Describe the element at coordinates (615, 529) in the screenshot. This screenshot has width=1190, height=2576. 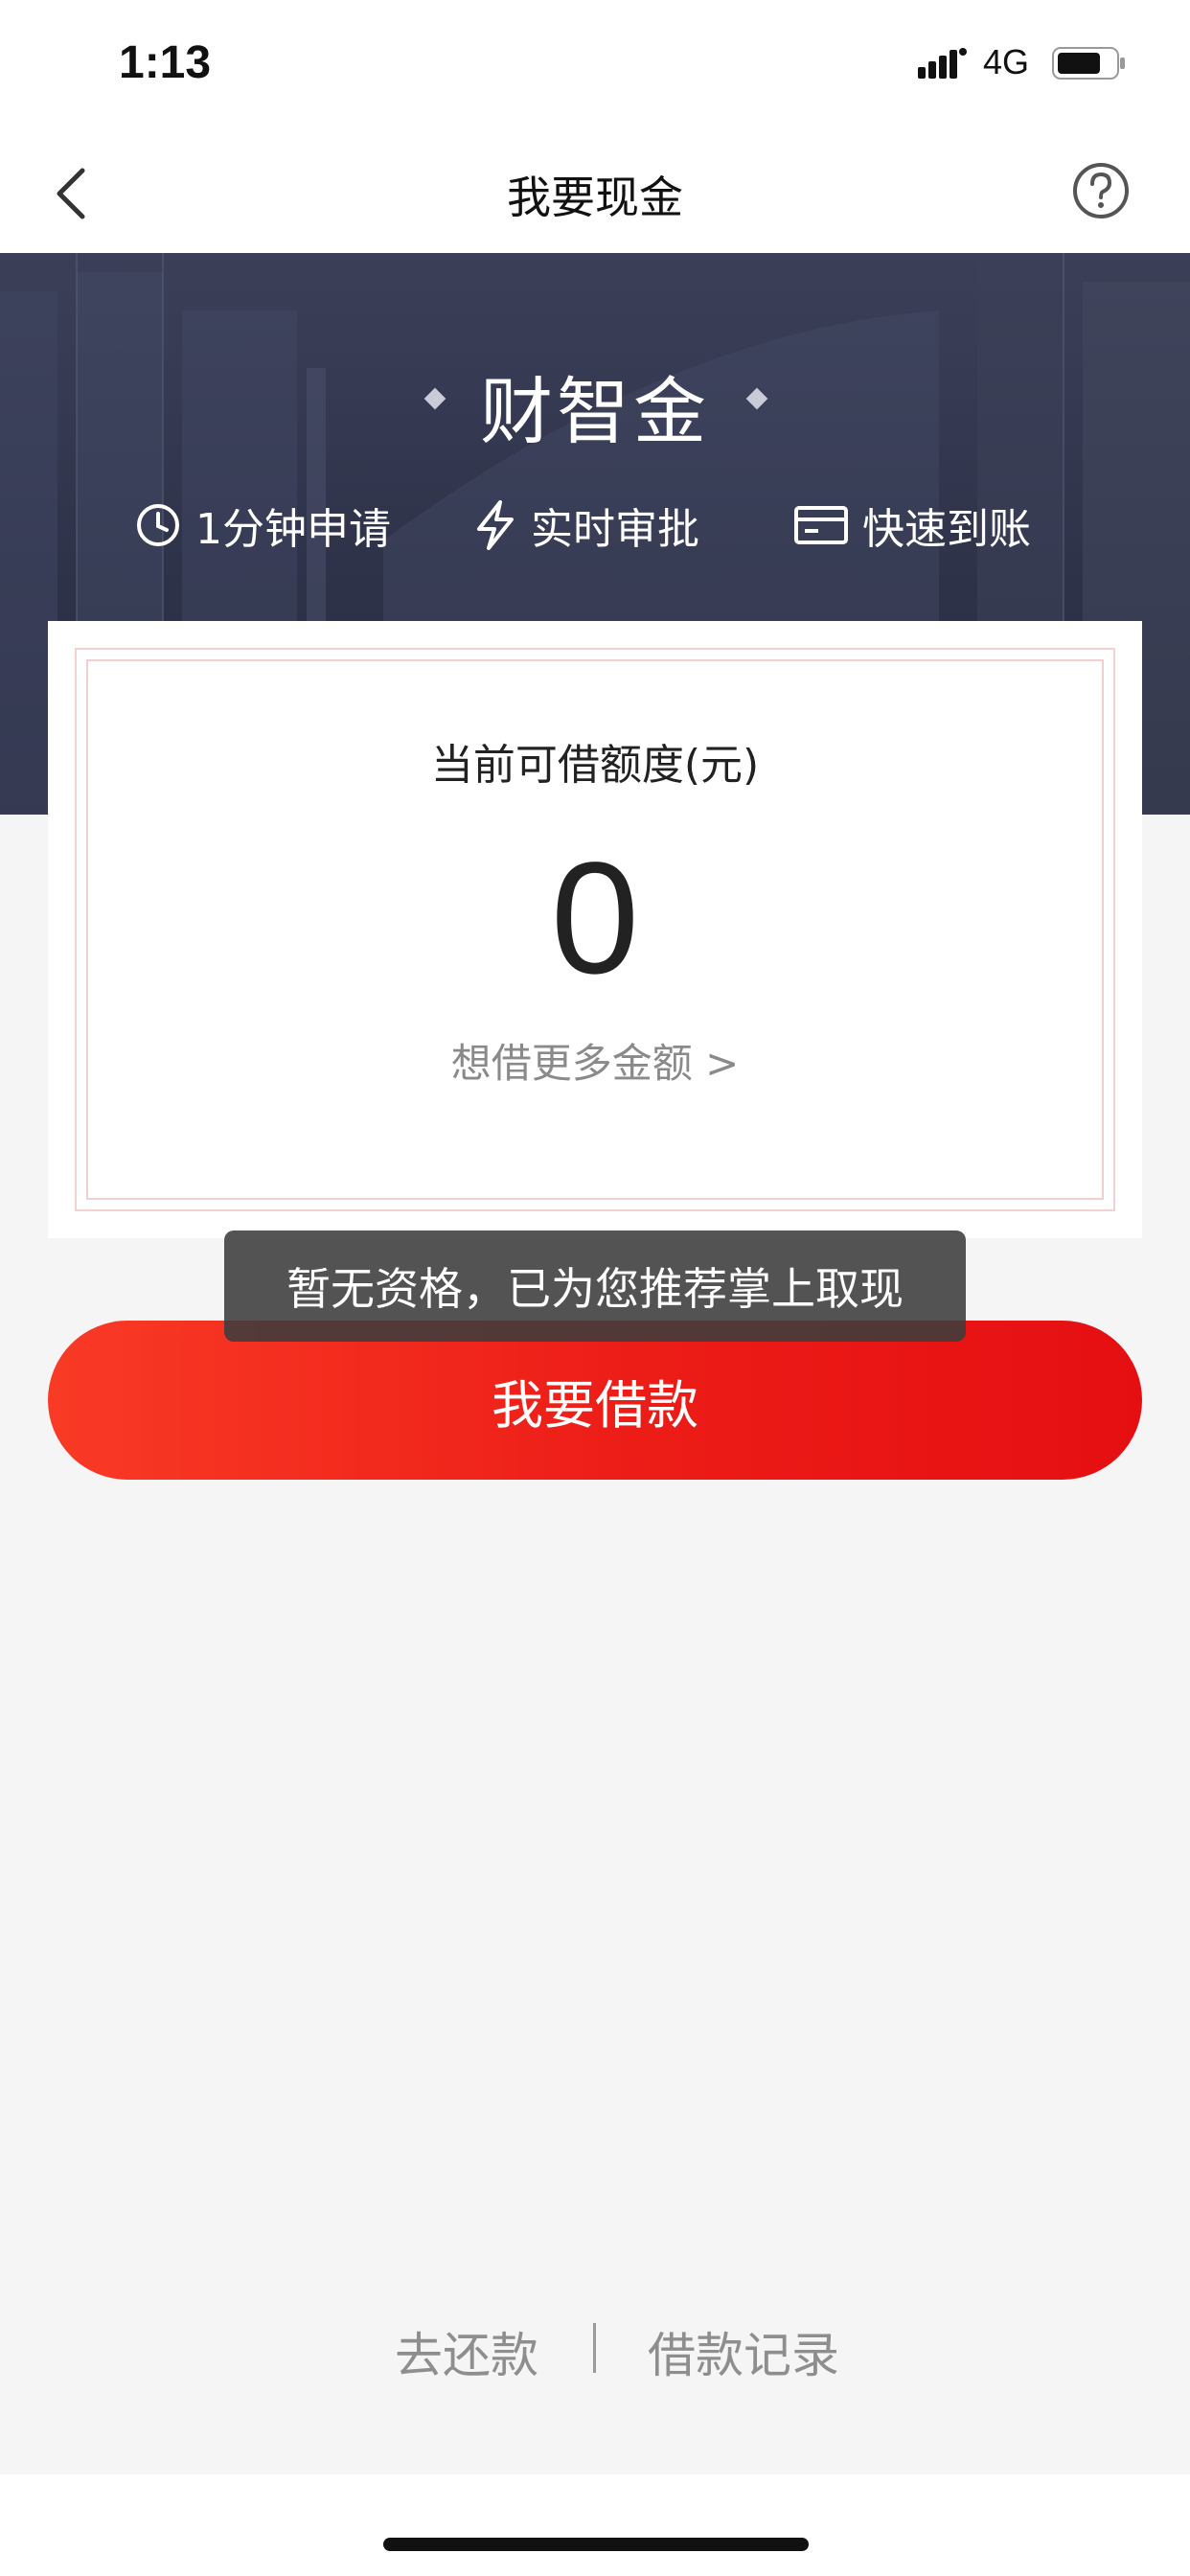
I see `feature-label: 实时审批` at that location.